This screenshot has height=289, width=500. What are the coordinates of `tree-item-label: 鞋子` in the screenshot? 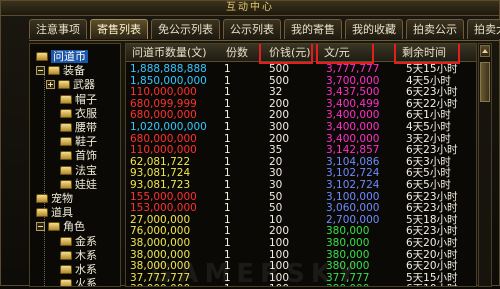 It's located at (86, 142).